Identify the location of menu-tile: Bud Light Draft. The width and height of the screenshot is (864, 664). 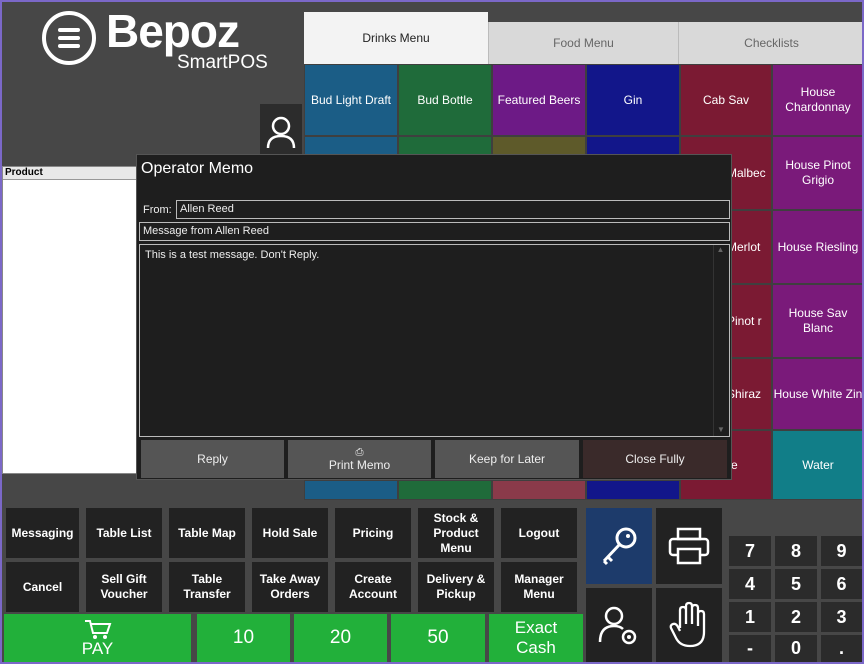
(351, 100).